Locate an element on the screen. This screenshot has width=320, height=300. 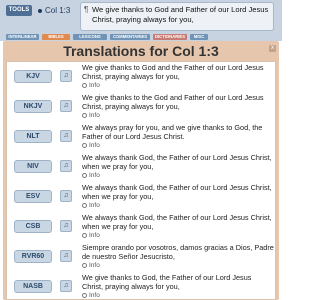
panel-title: Translations for Col 1:3 is located at coordinates (141, 51).